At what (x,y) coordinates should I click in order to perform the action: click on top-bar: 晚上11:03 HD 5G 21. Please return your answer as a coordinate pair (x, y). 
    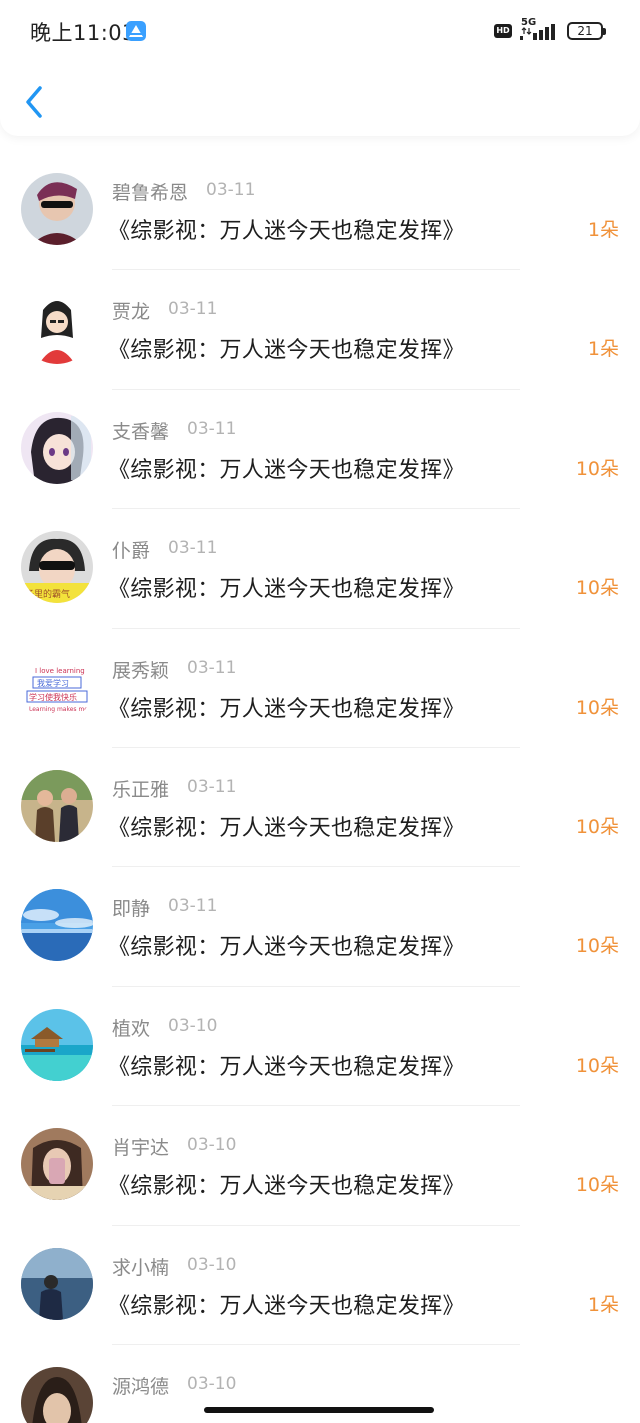
    Looking at the image, I should click on (320, 68).